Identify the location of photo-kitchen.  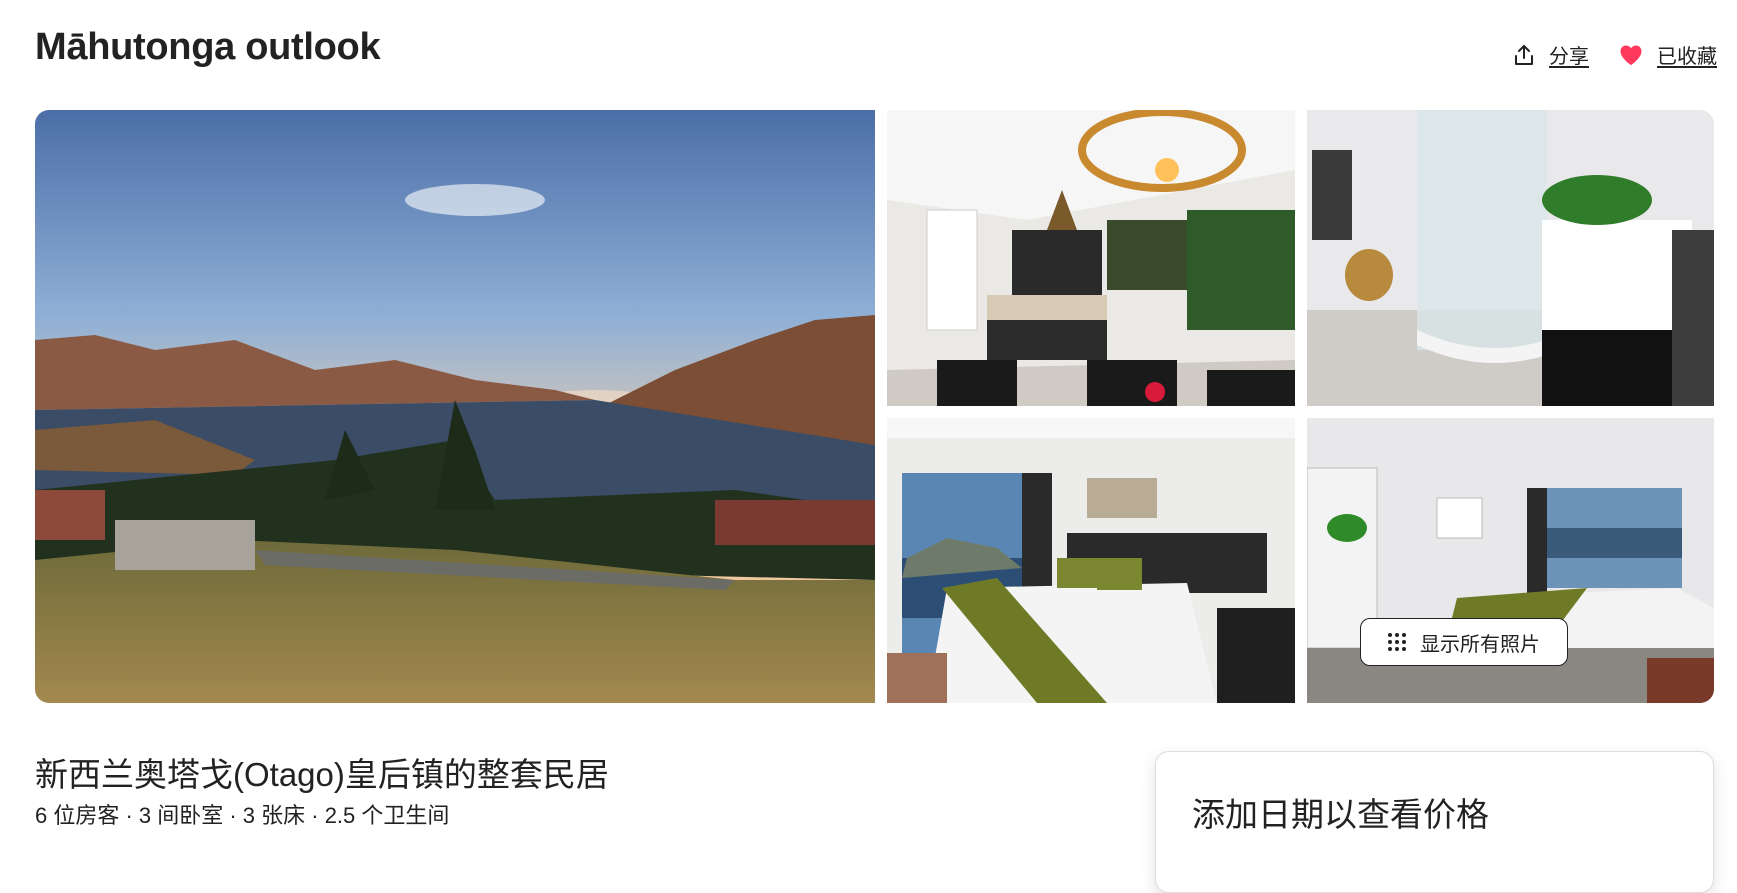
(1091, 258).